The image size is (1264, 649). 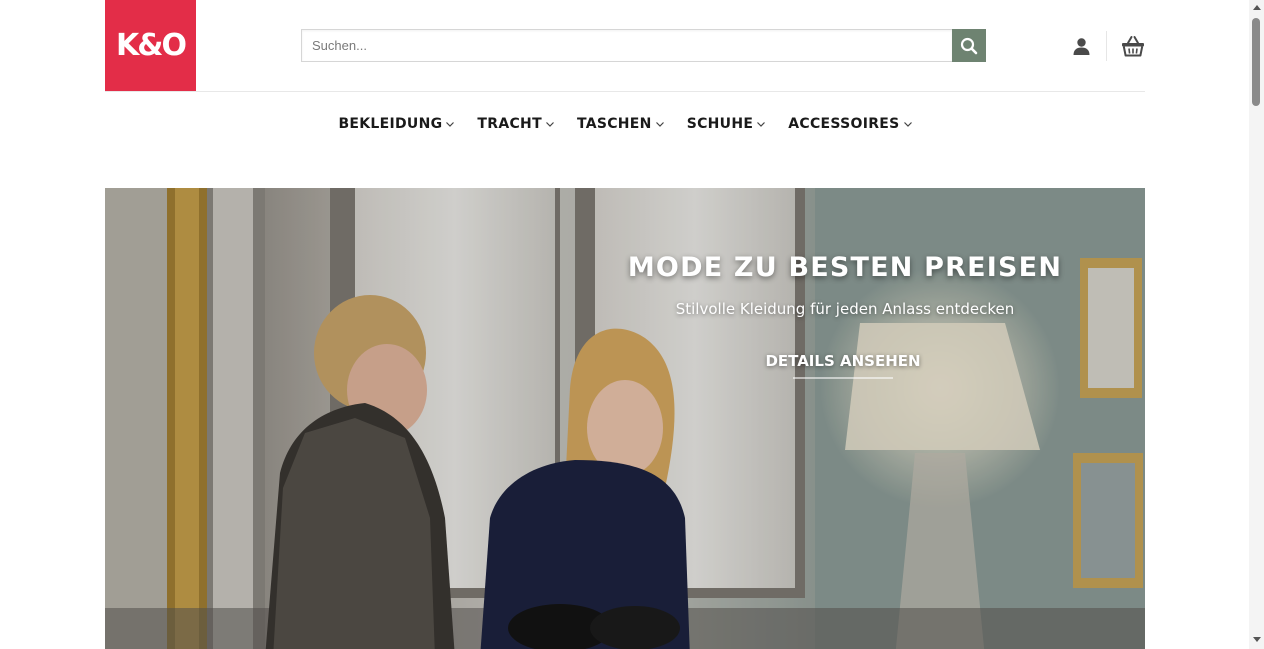 What do you see at coordinates (843, 378) in the screenshot?
I see `cta-underline` at bounding box center [843, 378].